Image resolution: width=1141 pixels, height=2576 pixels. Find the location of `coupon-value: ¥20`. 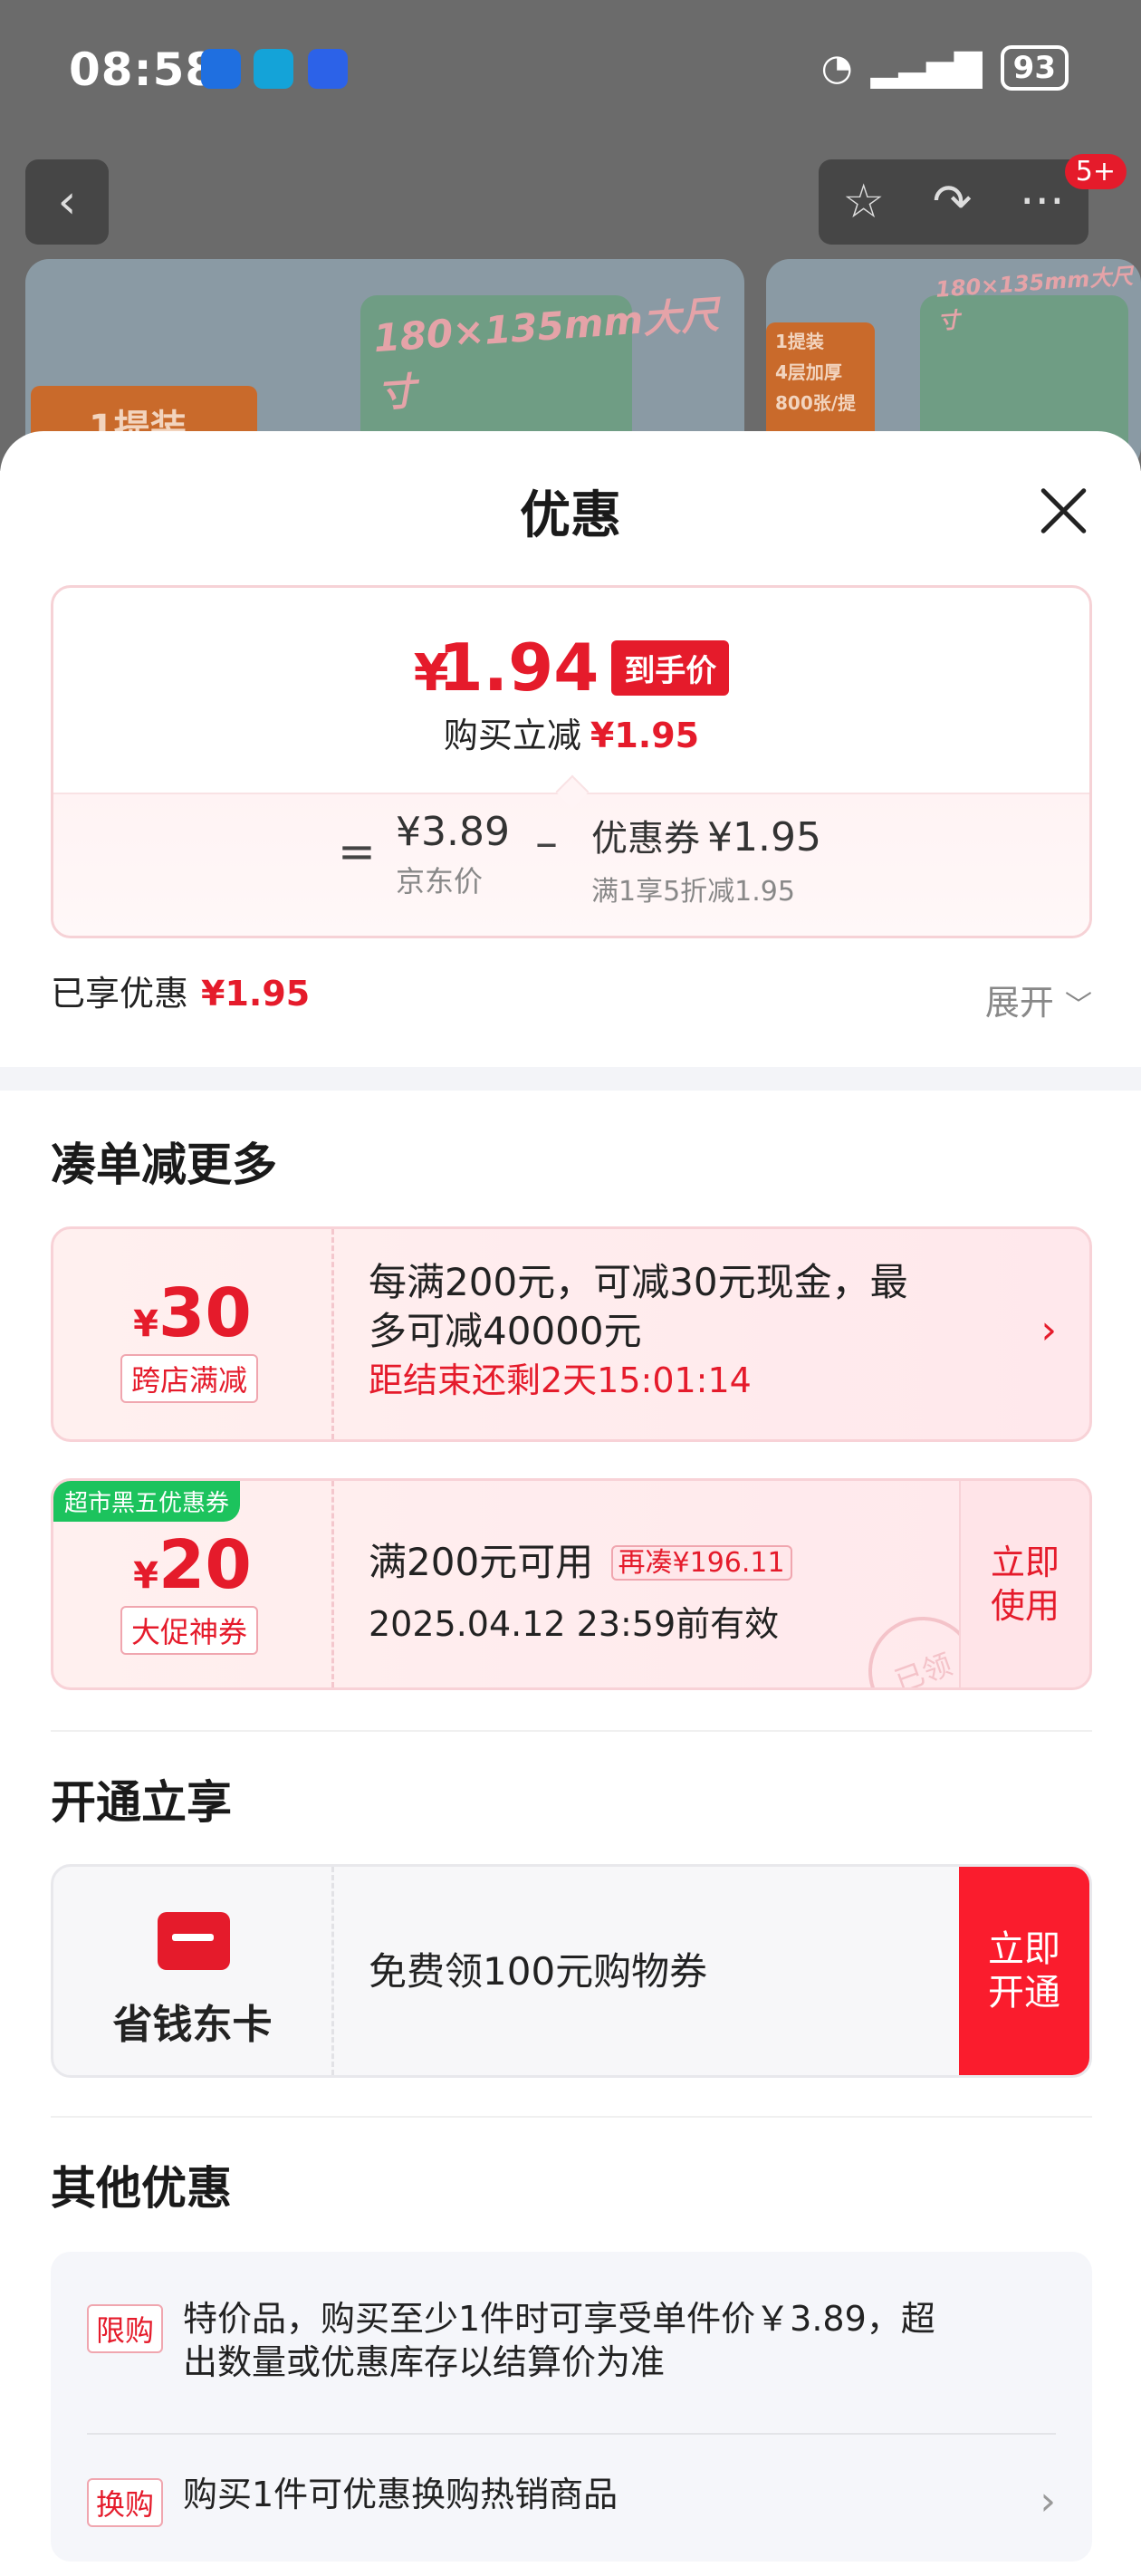

coupon-value: ¥20 is located at coordinates (192, 1565).